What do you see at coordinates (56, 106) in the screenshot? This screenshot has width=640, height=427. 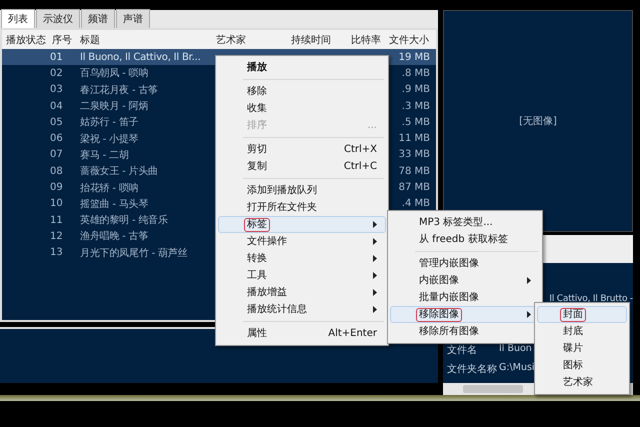 I see `track-number: 04` at bounding box center [56, 106].